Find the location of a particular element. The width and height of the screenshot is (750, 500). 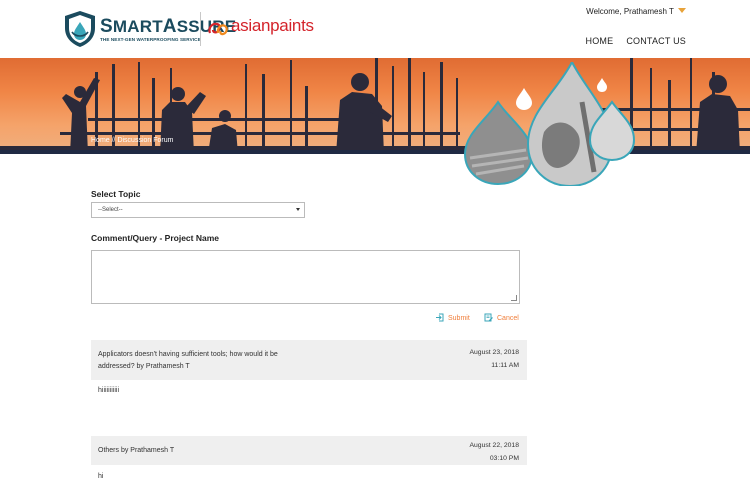

resize-handle-icon is located at coordinates (514, 298).